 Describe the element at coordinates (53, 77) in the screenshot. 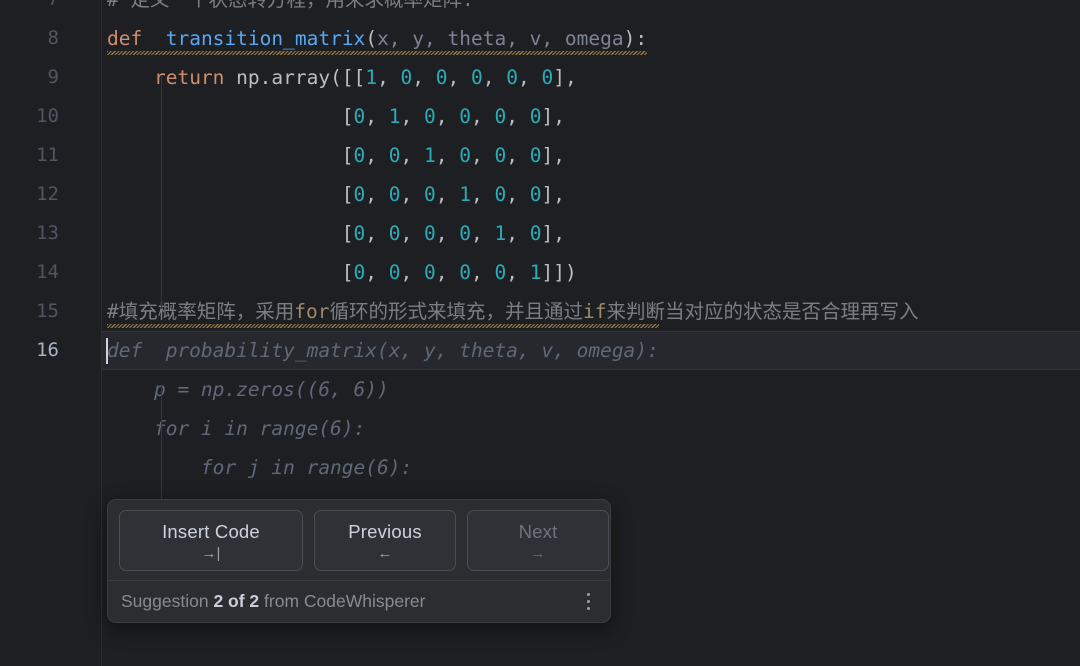

I see `line-number: 9` at that location.